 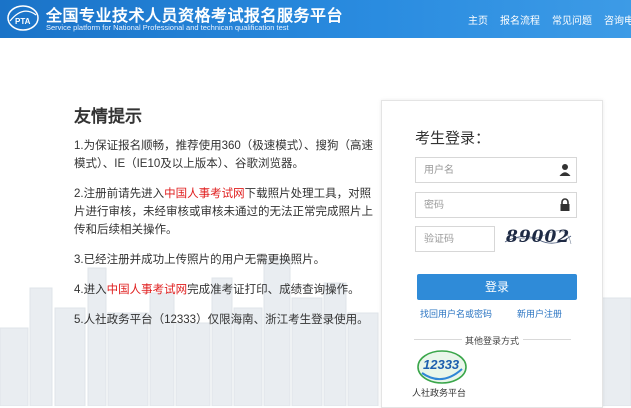 What do you see at coordinates (489, 170) in the screenshot?
I see `username-input` at bounding box center [489, 170].